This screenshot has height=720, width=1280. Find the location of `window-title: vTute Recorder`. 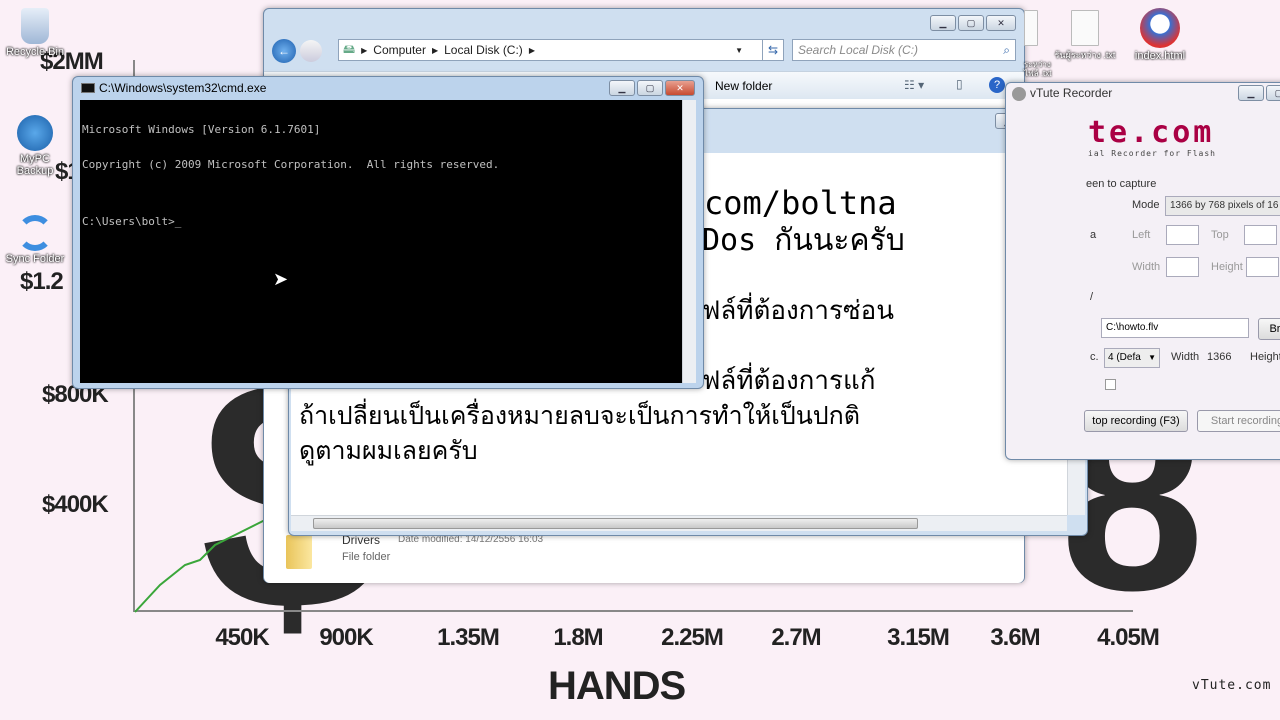

window-title: vTute Recorder is located at coordinates (1071, 93).